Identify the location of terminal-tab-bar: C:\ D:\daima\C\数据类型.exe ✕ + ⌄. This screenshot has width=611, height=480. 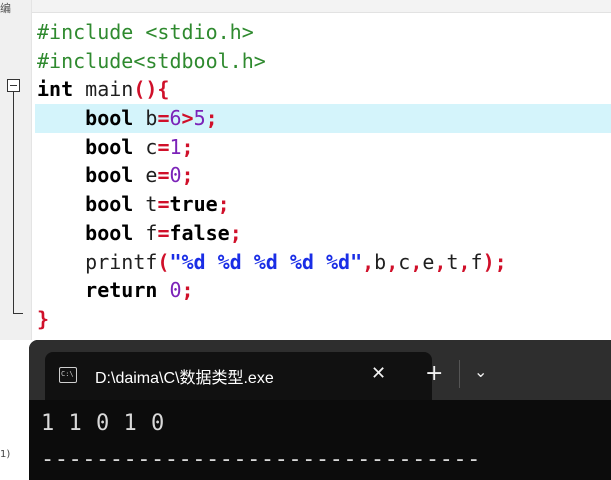
(320, 370).